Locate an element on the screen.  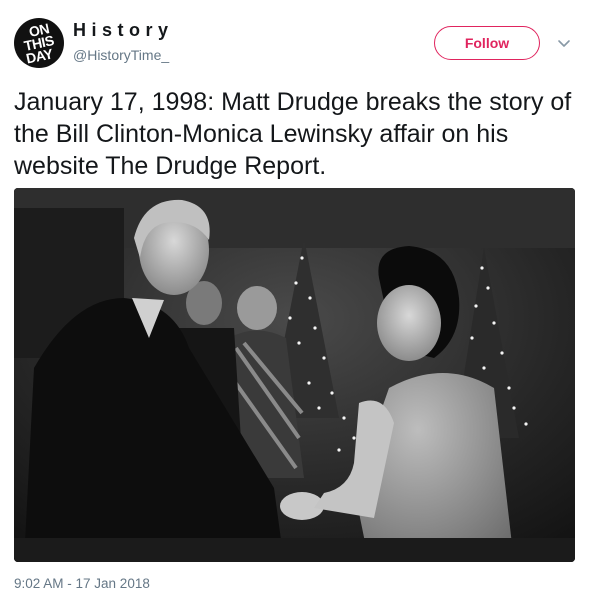
avatar-line-3: DAY is located at coordinates (39, 55).